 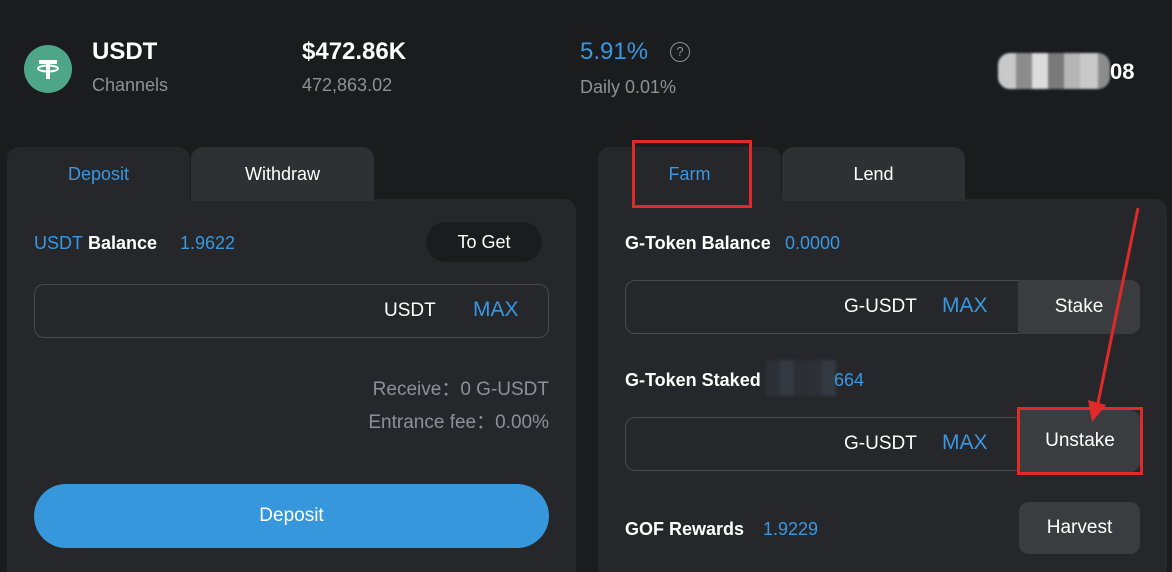 I want to click on tab-lend: Lend, so click(x=873, y=174).